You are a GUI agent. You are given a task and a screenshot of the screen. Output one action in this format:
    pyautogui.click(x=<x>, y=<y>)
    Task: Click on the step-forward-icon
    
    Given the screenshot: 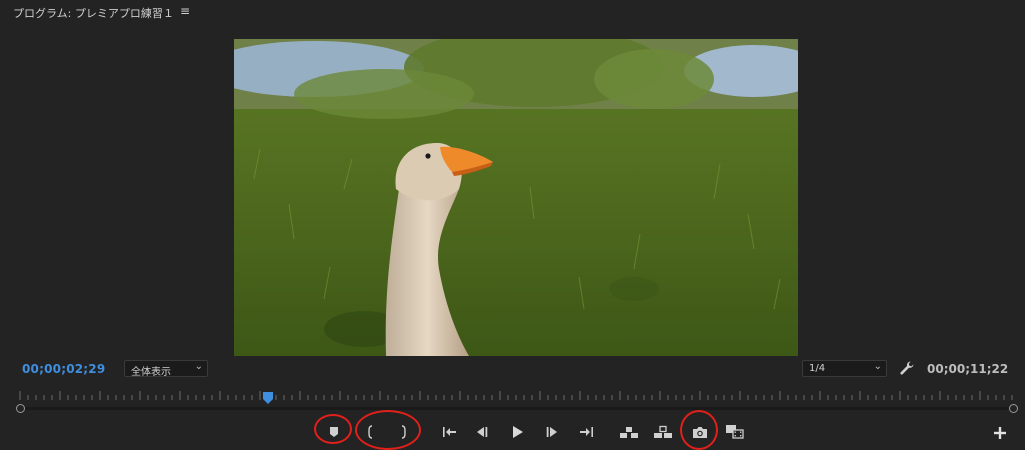 What is the action you would take?
    pyautogui.click(x=552, y=432)
    